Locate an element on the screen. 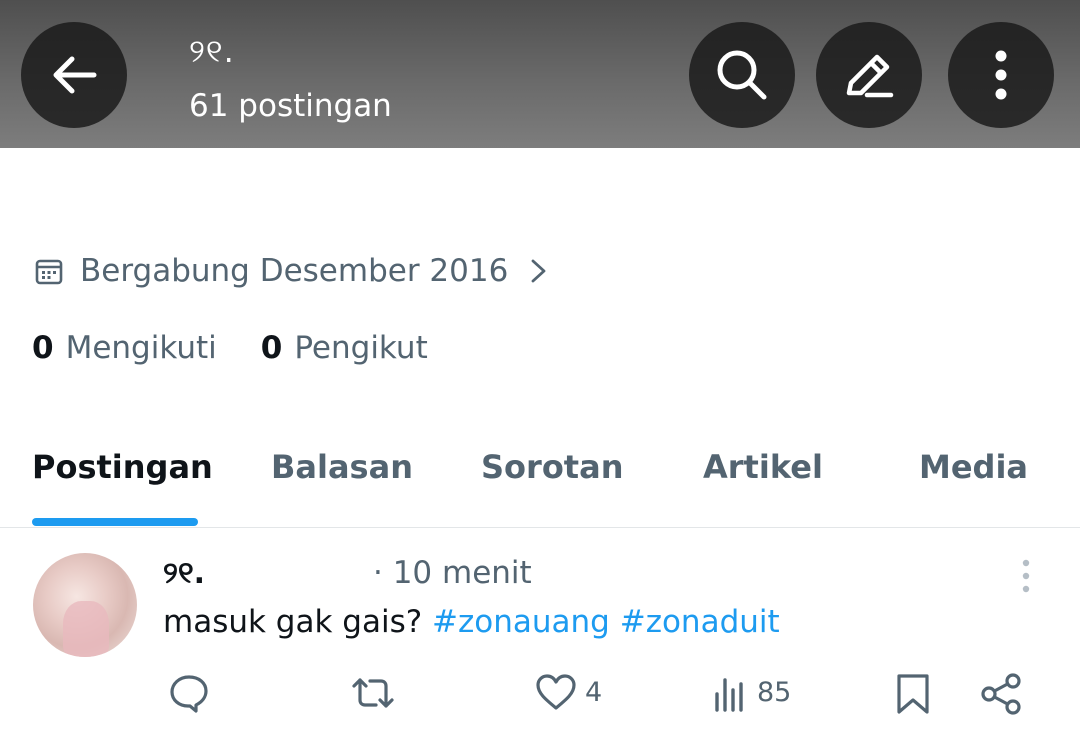 The image size is (1080, 739). followers-label: Pengikut is located at coordinates (361, 348).